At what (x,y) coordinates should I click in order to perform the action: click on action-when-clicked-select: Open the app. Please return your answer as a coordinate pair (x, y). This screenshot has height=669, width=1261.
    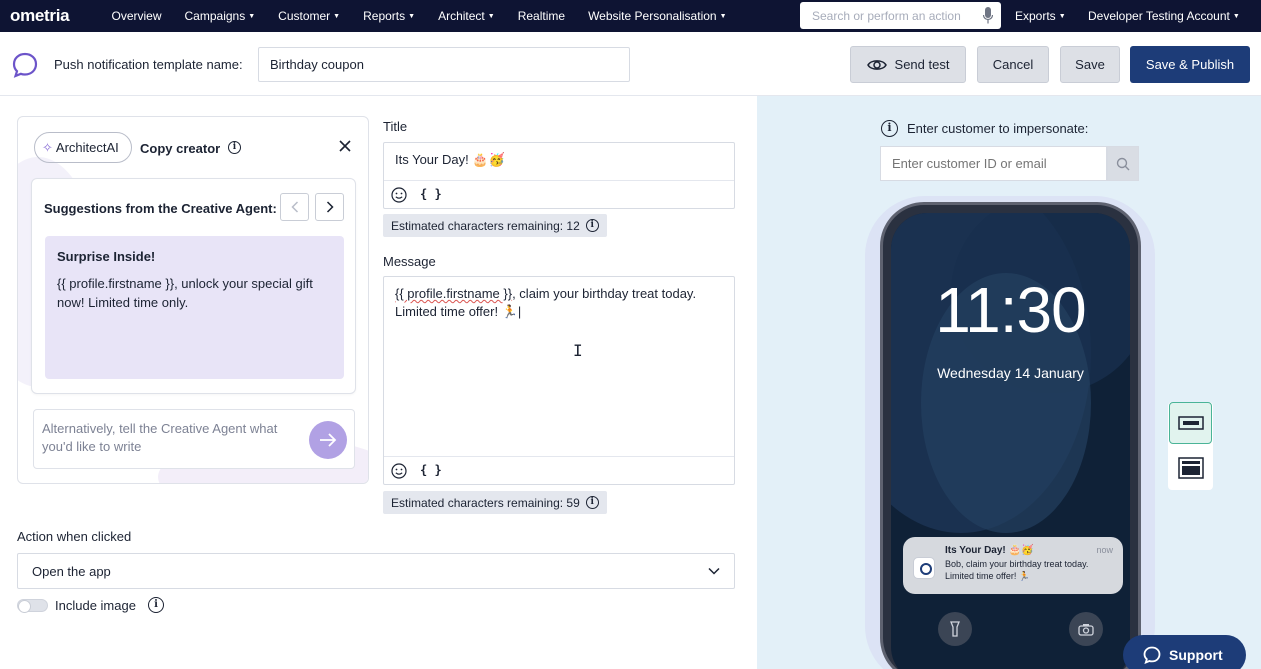
    Looking at the image, I should click on (376, 571).